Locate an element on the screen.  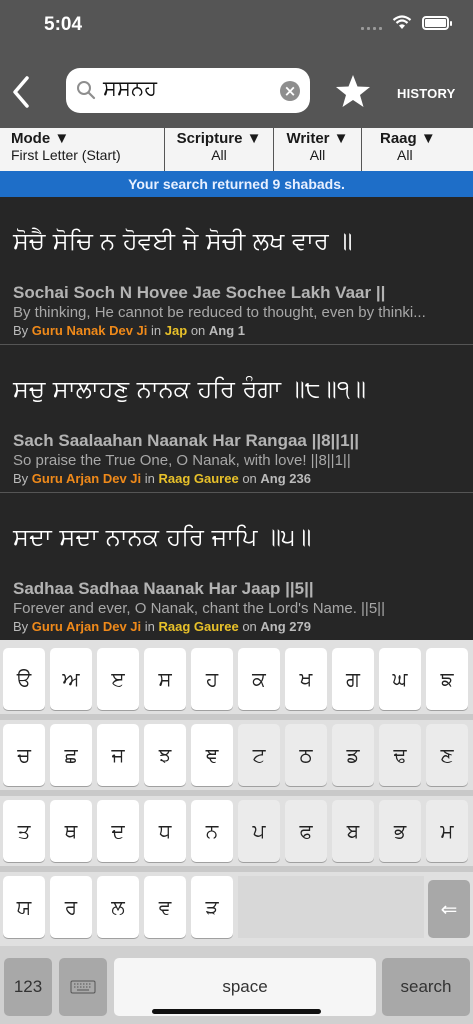
key: ਰ is located at coordinates (71, 907).